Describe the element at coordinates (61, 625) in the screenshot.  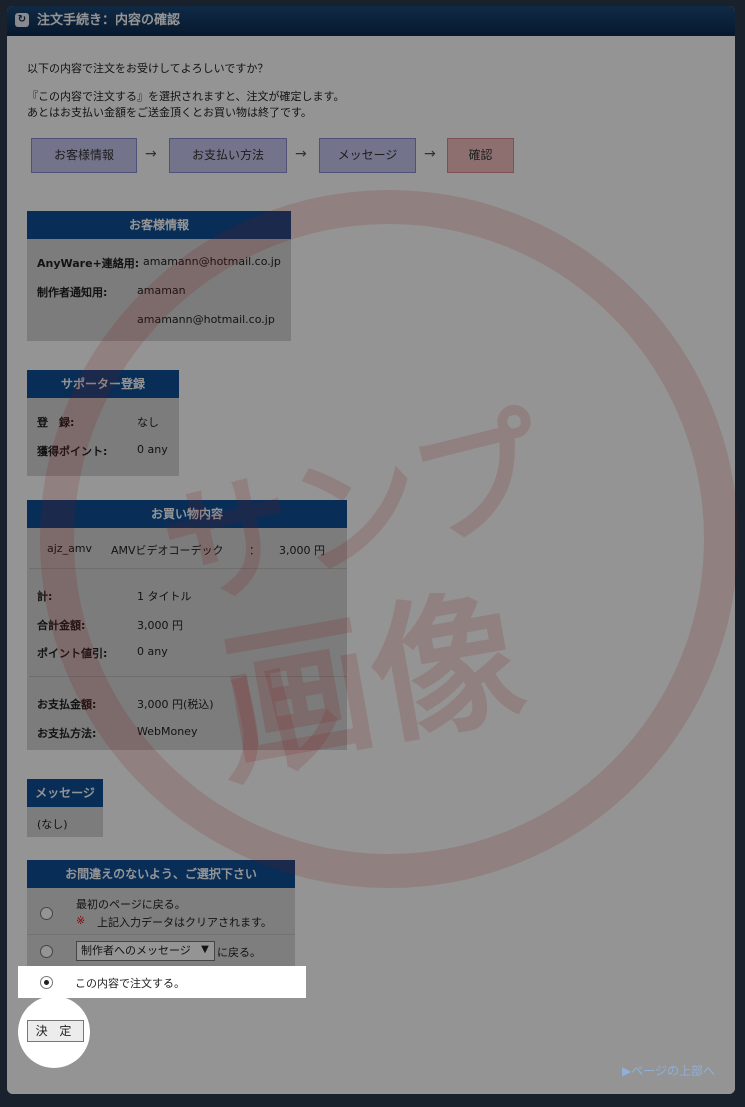
I see `sum-label: 合計金額:` at that location.